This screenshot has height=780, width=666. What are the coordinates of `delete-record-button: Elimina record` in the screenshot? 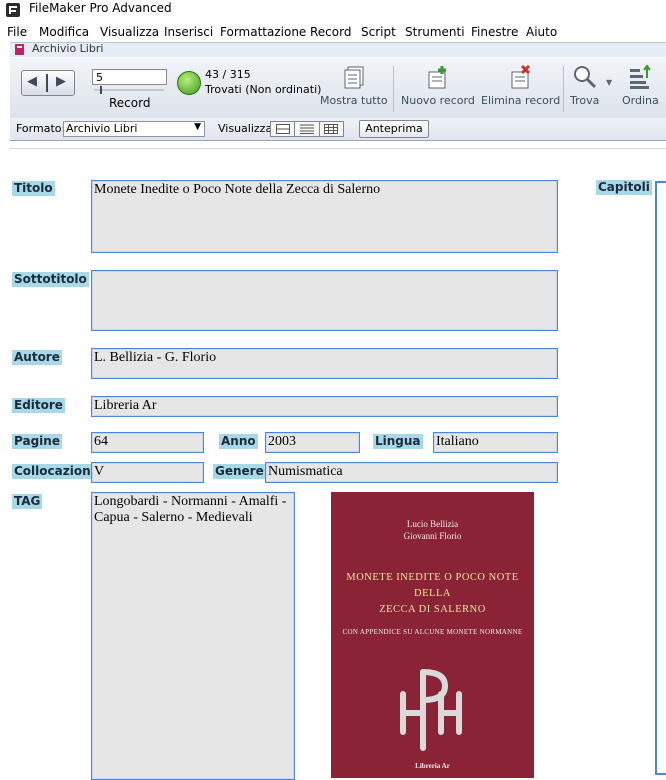 It's located at (520, 85).